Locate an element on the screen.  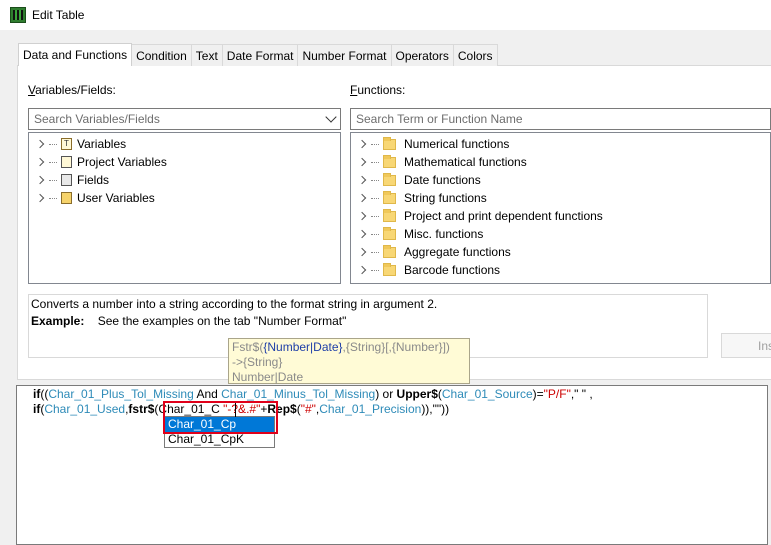
table-app-icon is located at coordinates (18, 15).